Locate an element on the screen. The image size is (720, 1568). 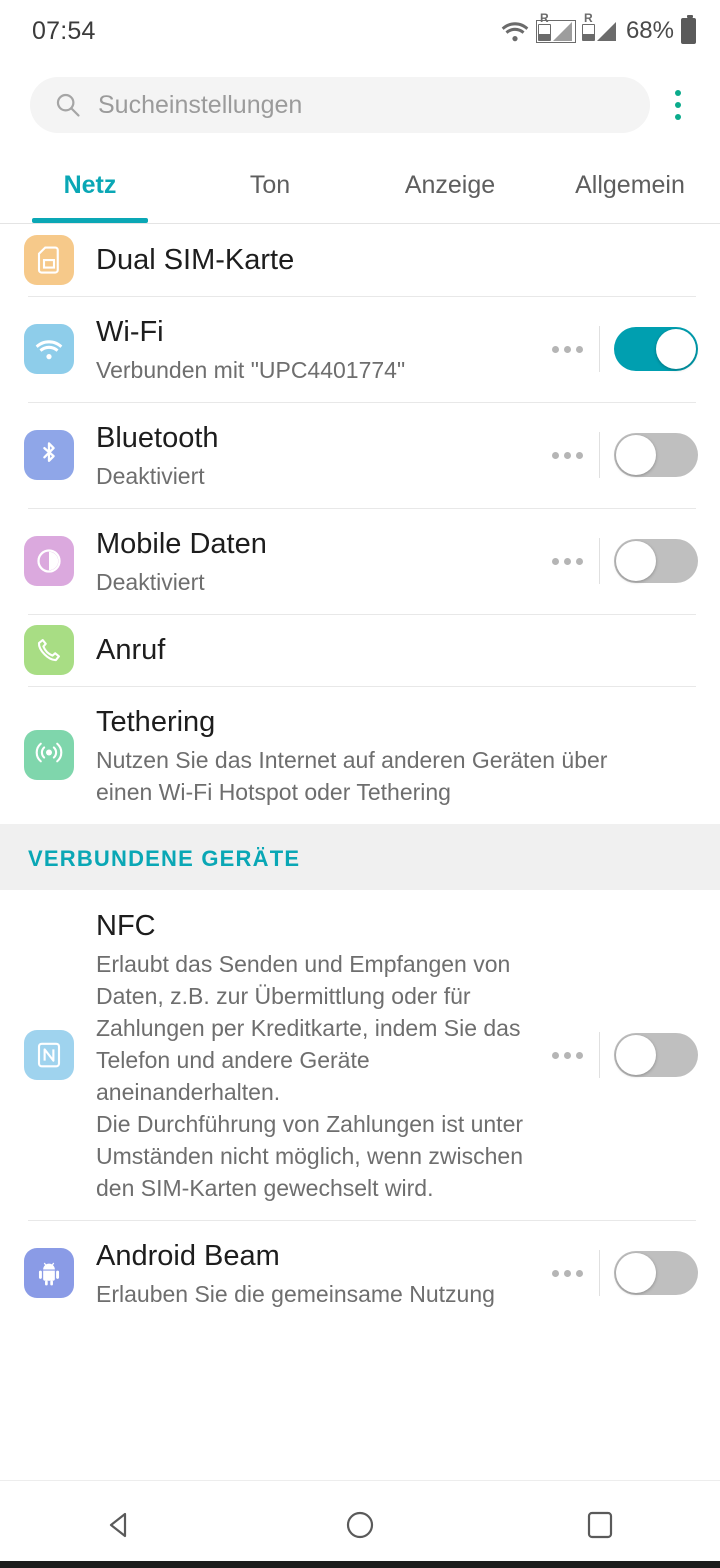
nfc-toggle is located at coordinates (656, 1055).